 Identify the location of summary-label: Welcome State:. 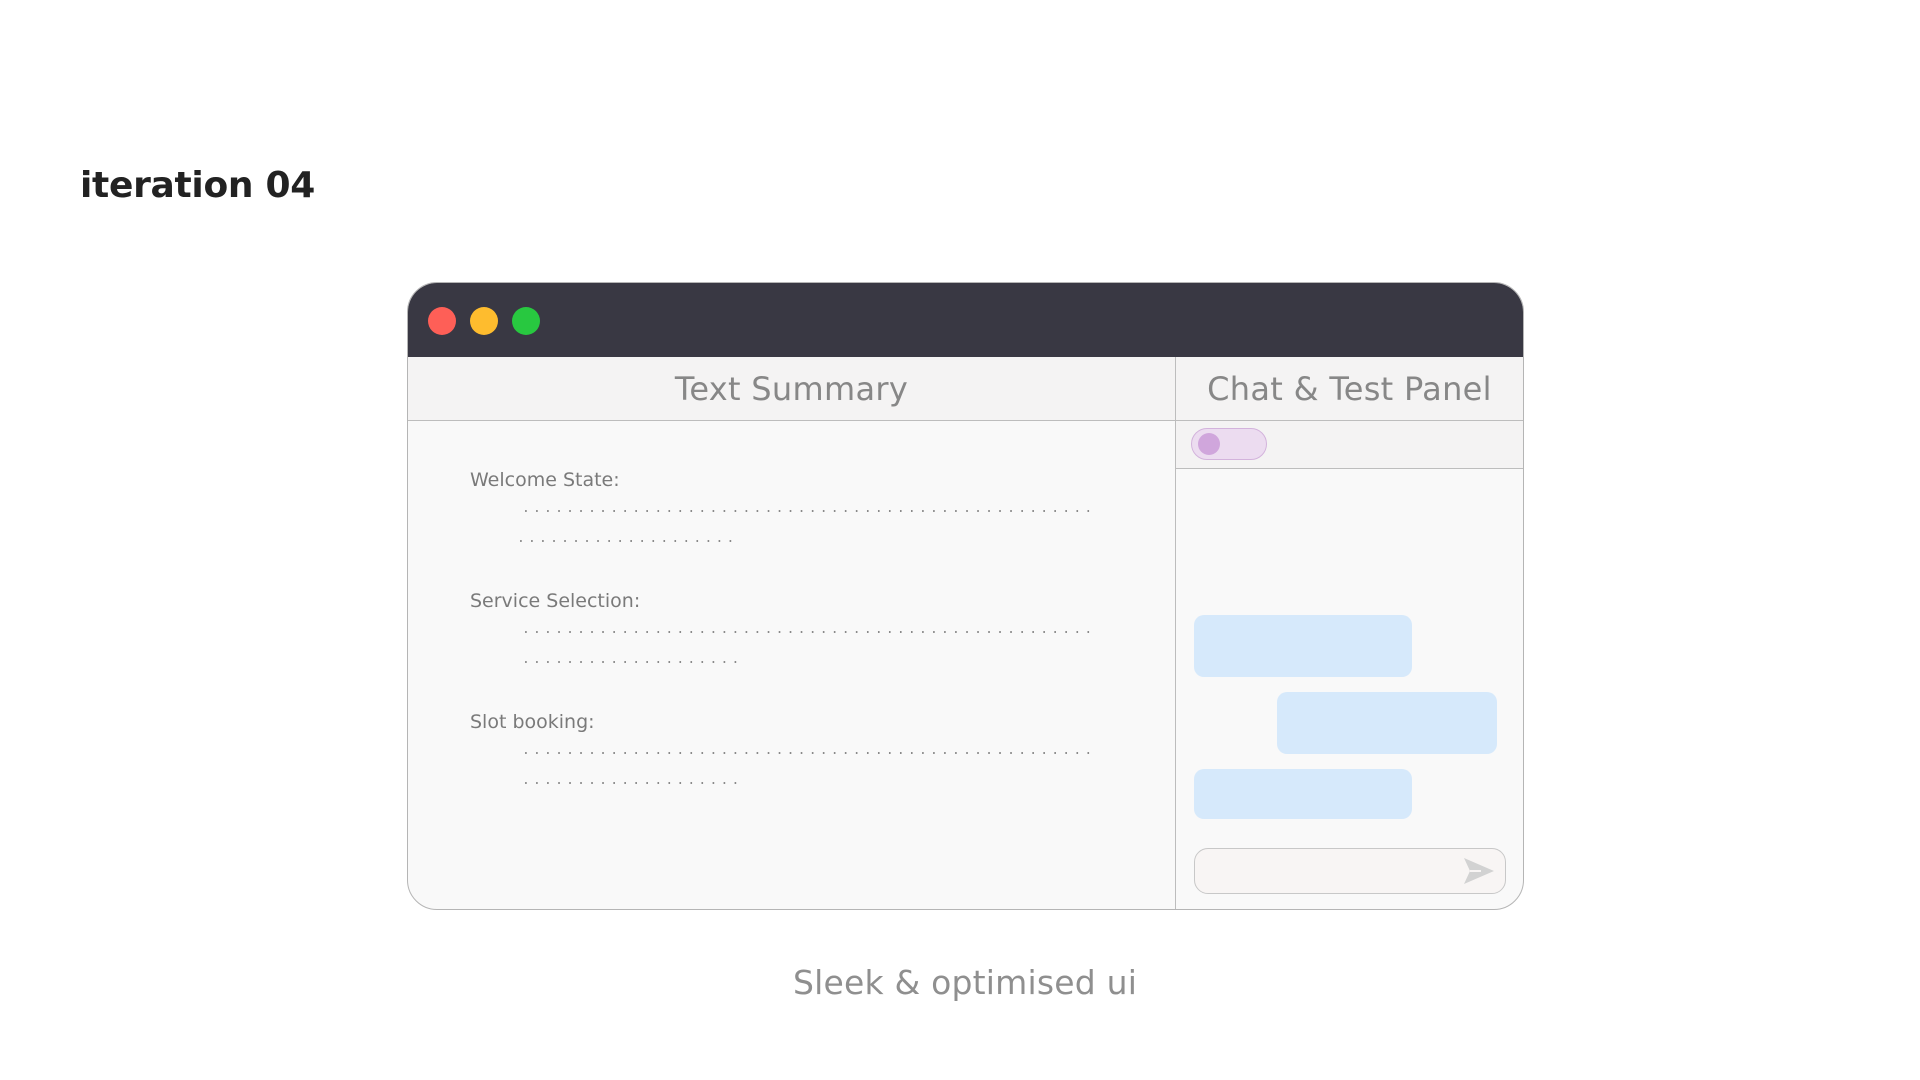
(545, 480).